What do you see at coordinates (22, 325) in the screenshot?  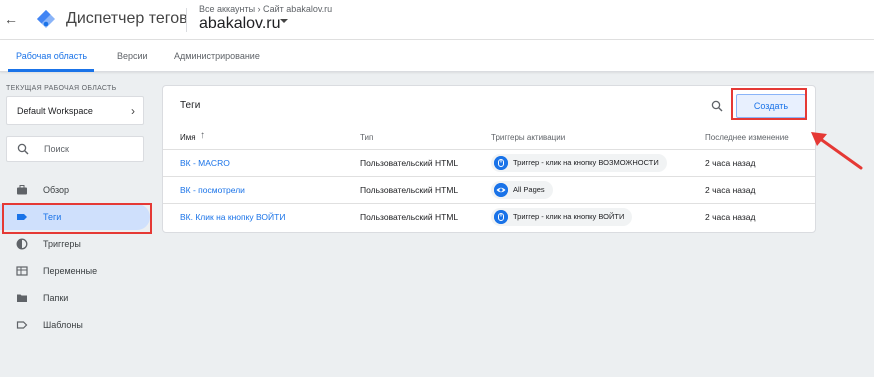 I see `template-icon` at bounding box center [22, 325].